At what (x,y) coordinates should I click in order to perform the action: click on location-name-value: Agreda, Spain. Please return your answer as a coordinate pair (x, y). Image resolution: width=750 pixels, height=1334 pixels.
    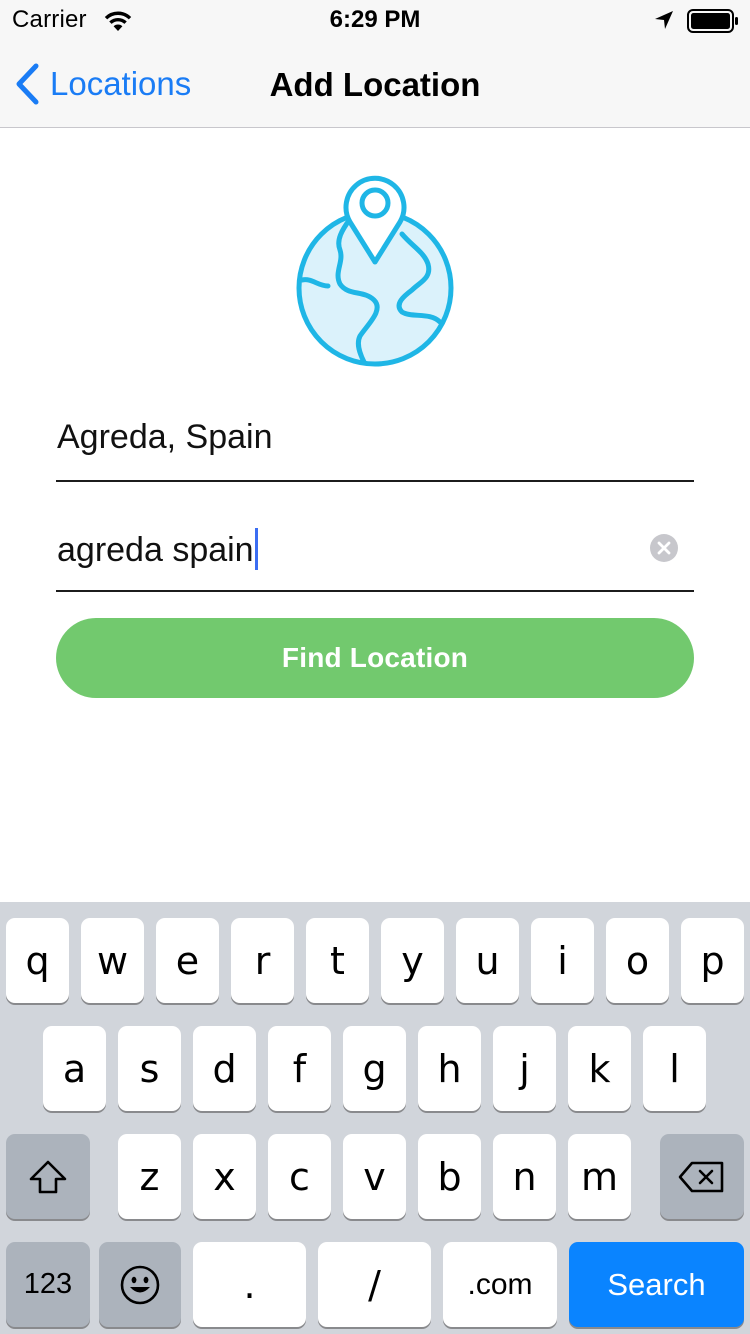
    Looking at the image, I should click on (165, 437).